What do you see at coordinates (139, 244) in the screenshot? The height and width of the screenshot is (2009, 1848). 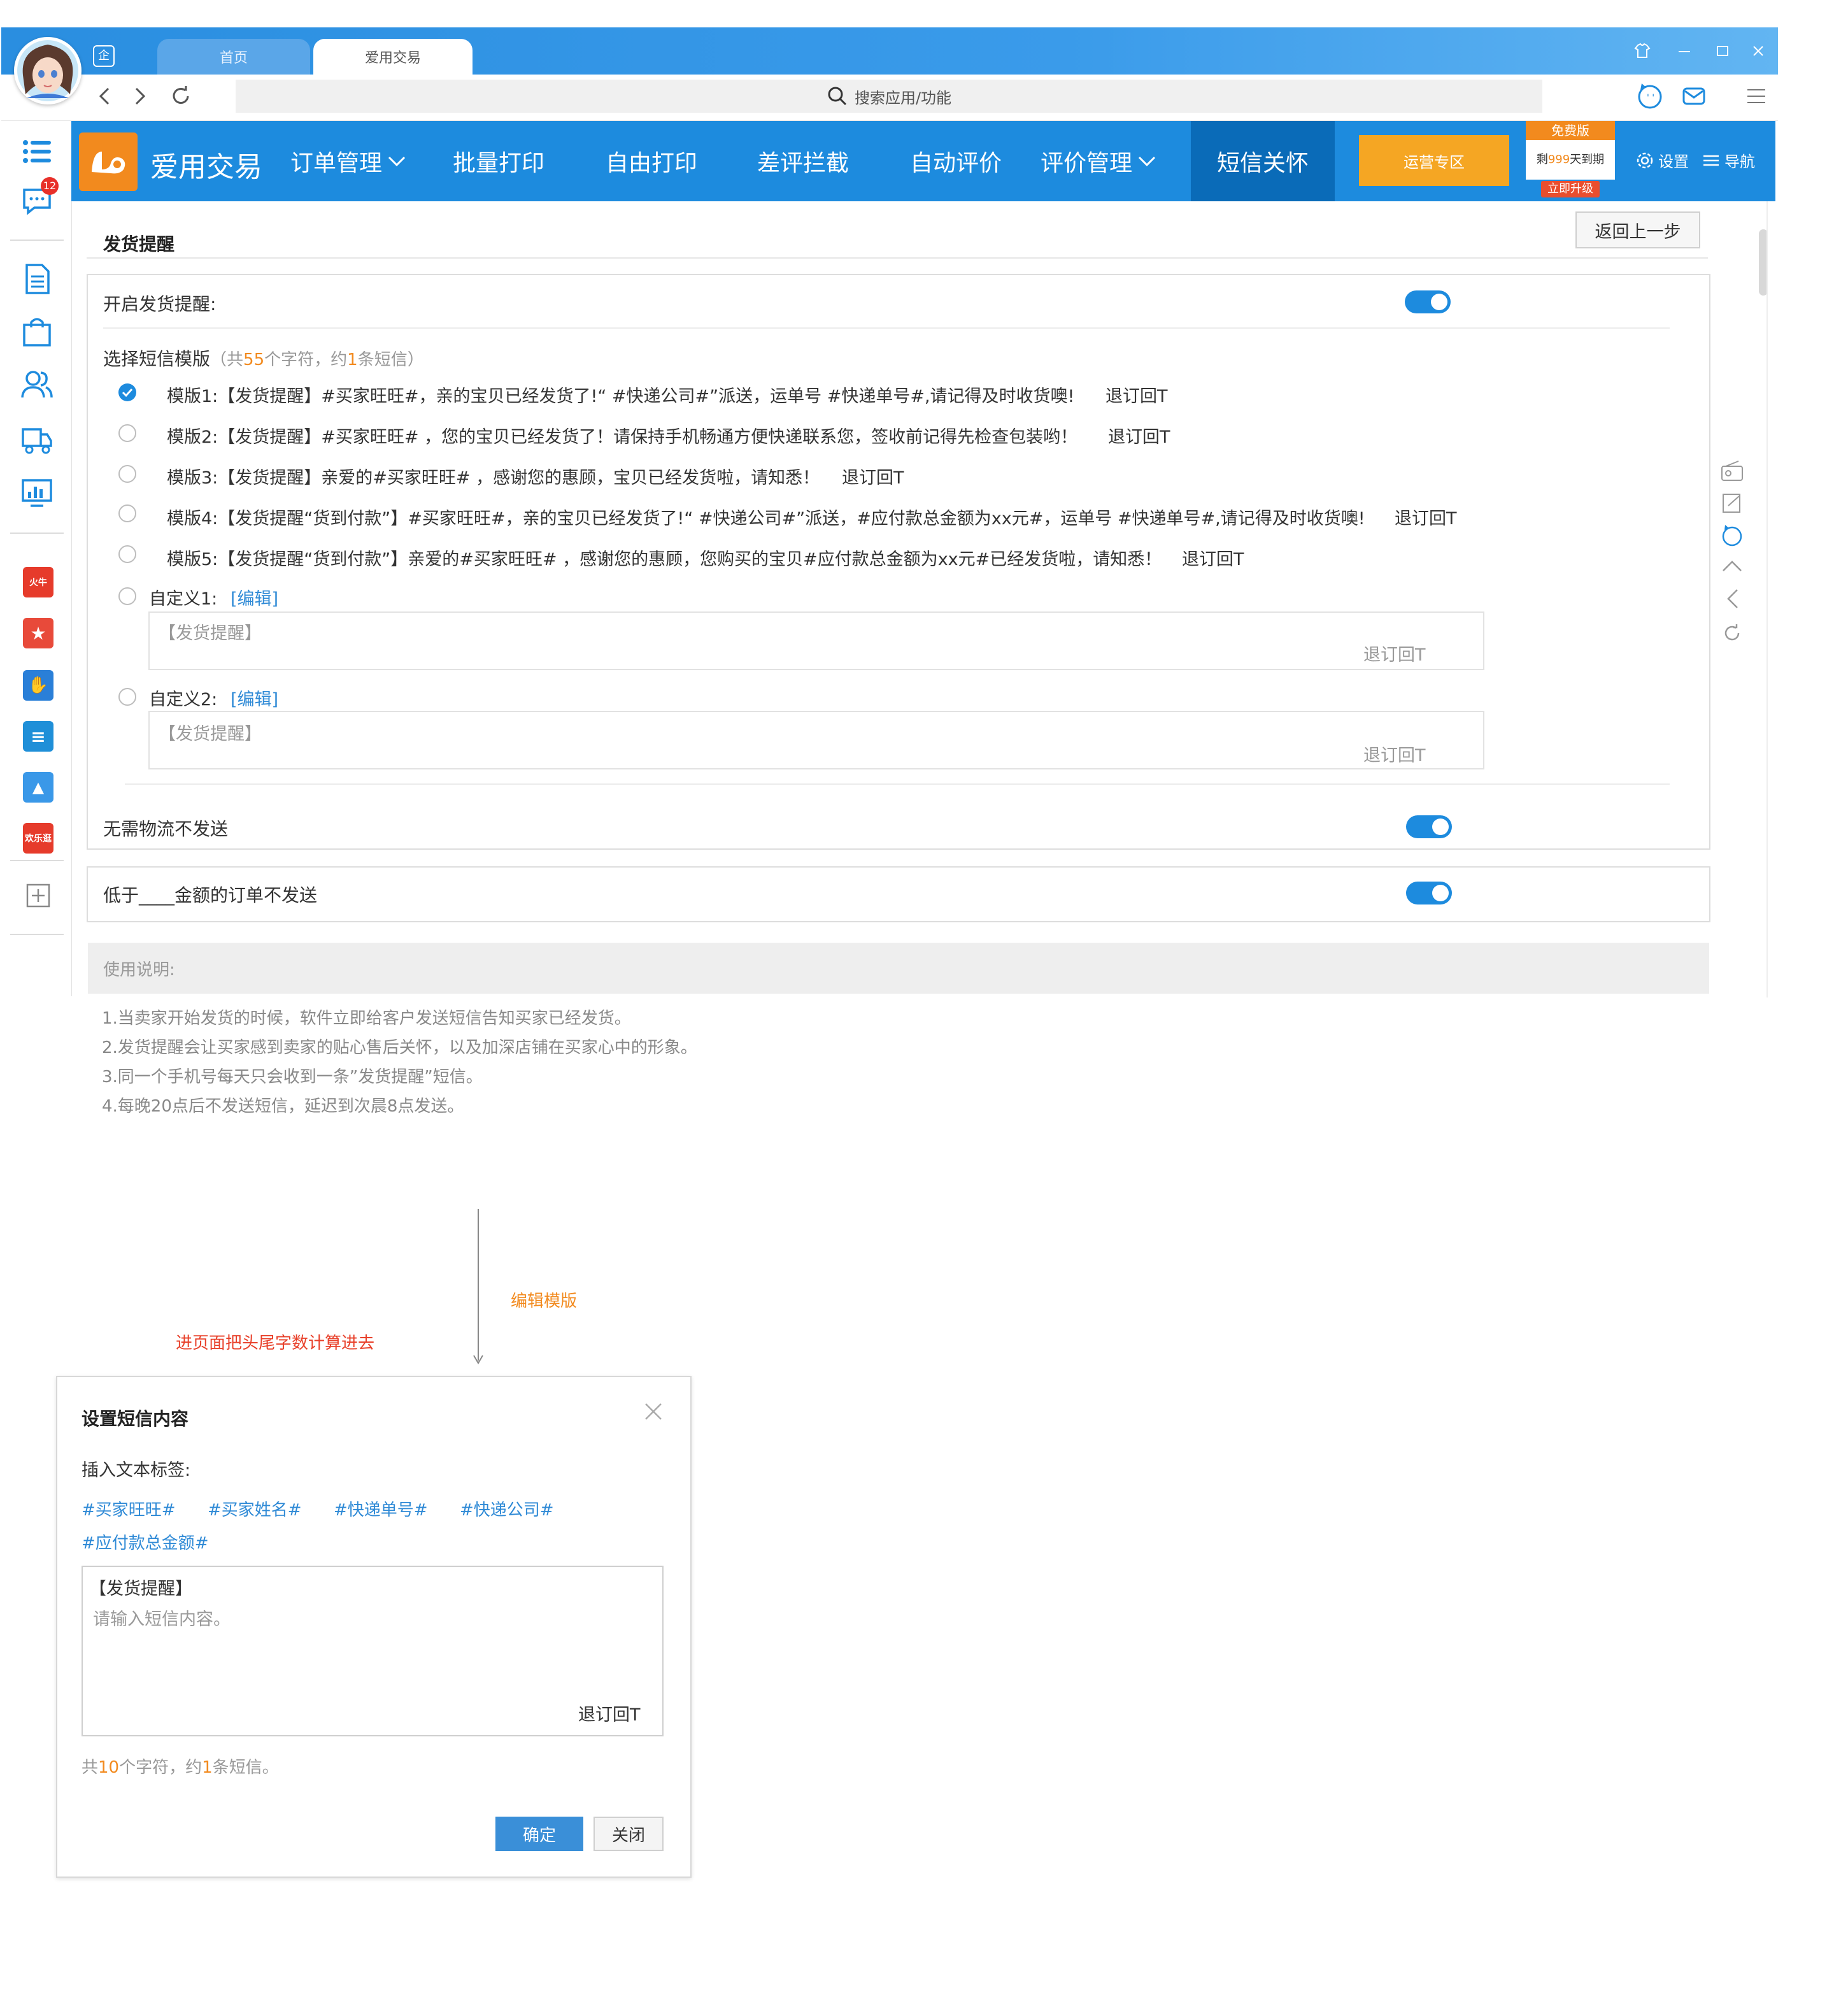 I see `page-title: 发货提醒` at bounding box center [139, 244].